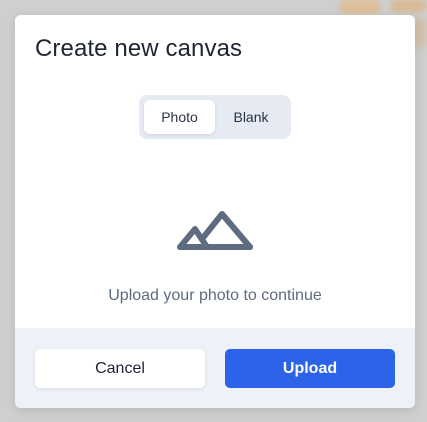 The height and width of the screenshot is (422, 427). What do you see at coordinates (215, 230) in the screenshot?
I see `mountains-icon` at bounding box center [215, 230].